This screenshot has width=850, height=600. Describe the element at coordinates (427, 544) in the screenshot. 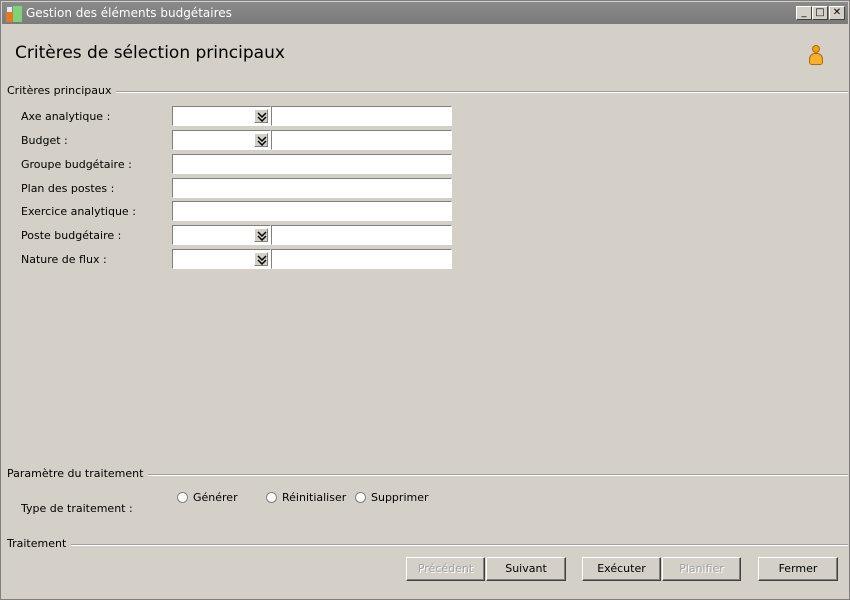

I see `section-treatment: Traitement` at that location.